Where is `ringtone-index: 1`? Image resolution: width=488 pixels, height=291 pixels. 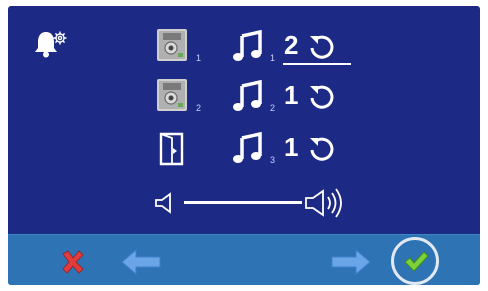
ringtone-index: 1 is located at coordinates (273, 58).